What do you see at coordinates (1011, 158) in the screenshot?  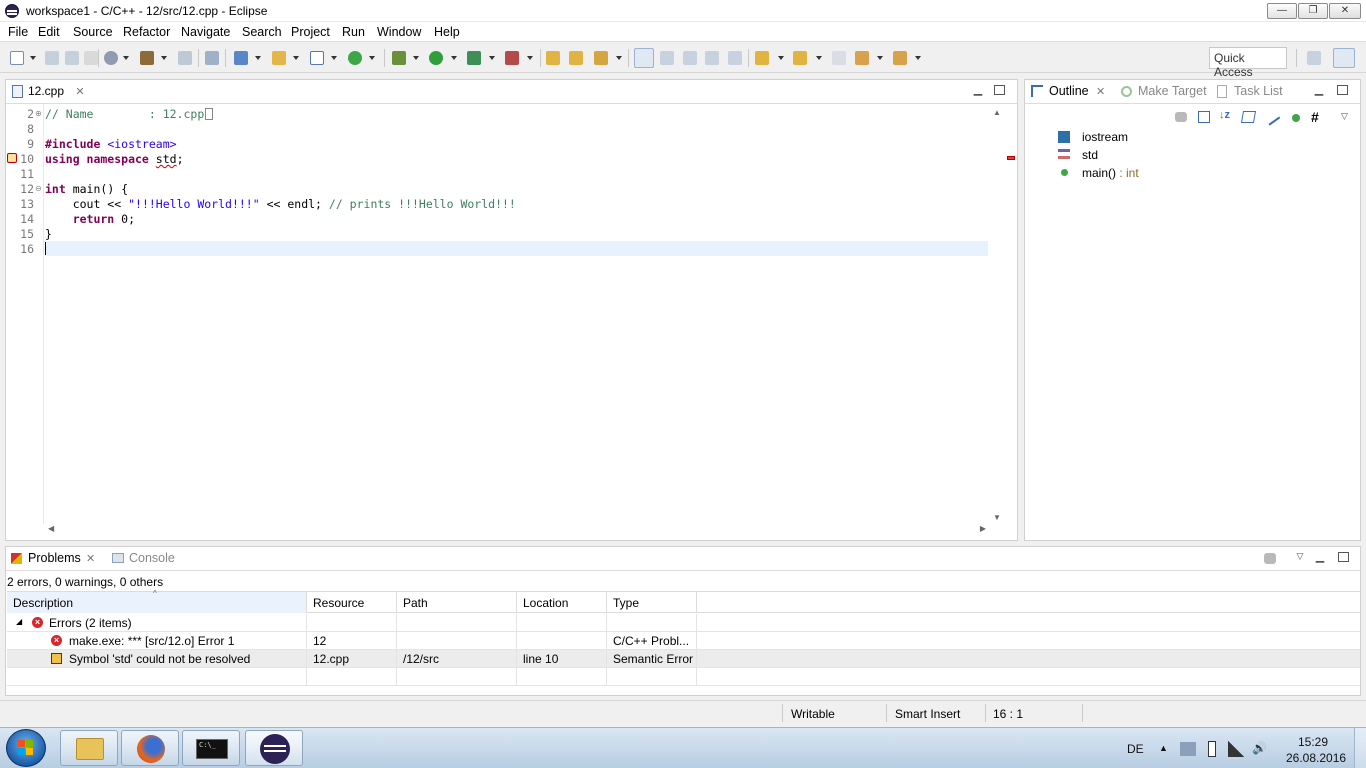 I see `overview-error-marker` at bounding box center [1011, 158].